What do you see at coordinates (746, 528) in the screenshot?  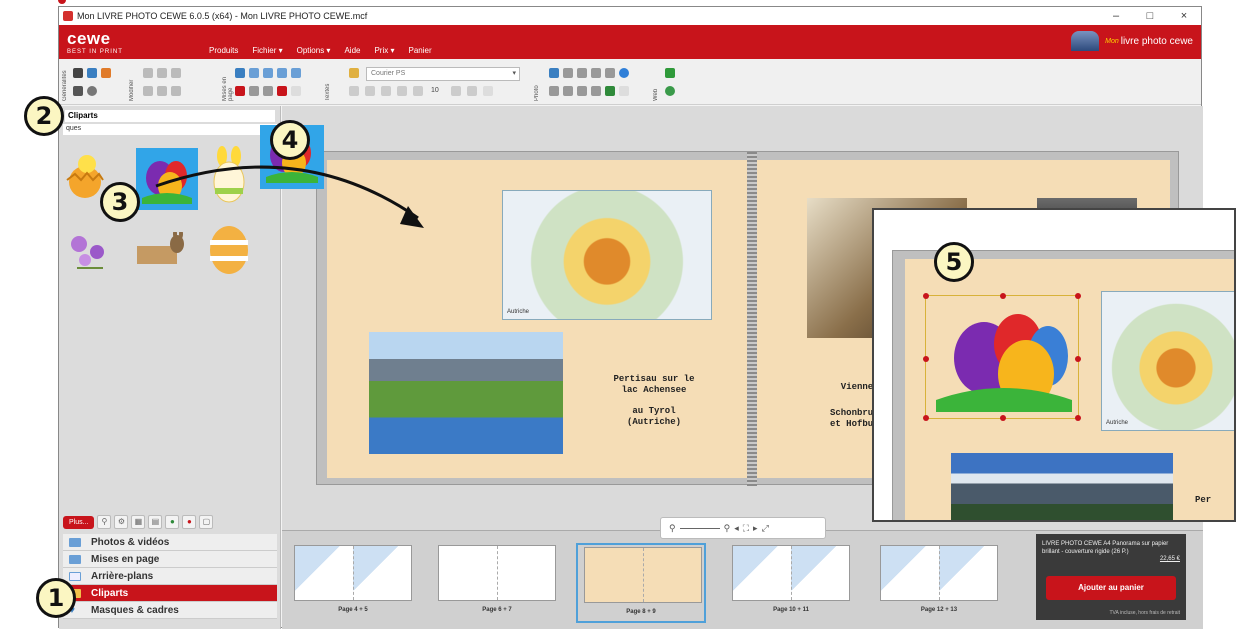 I see `fit-icon: ⛶` at bounding box center [746, 528].